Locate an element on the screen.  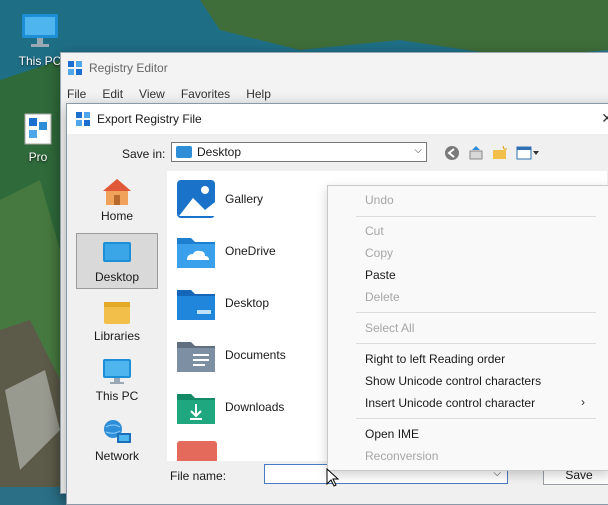
chevron-right-icon: › is located at coordinates (583, 402).